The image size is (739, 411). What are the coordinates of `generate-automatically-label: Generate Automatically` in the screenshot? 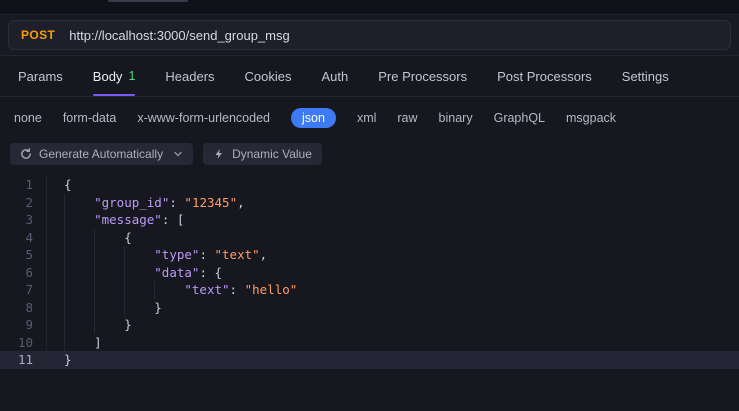 It's located at (101, 154).